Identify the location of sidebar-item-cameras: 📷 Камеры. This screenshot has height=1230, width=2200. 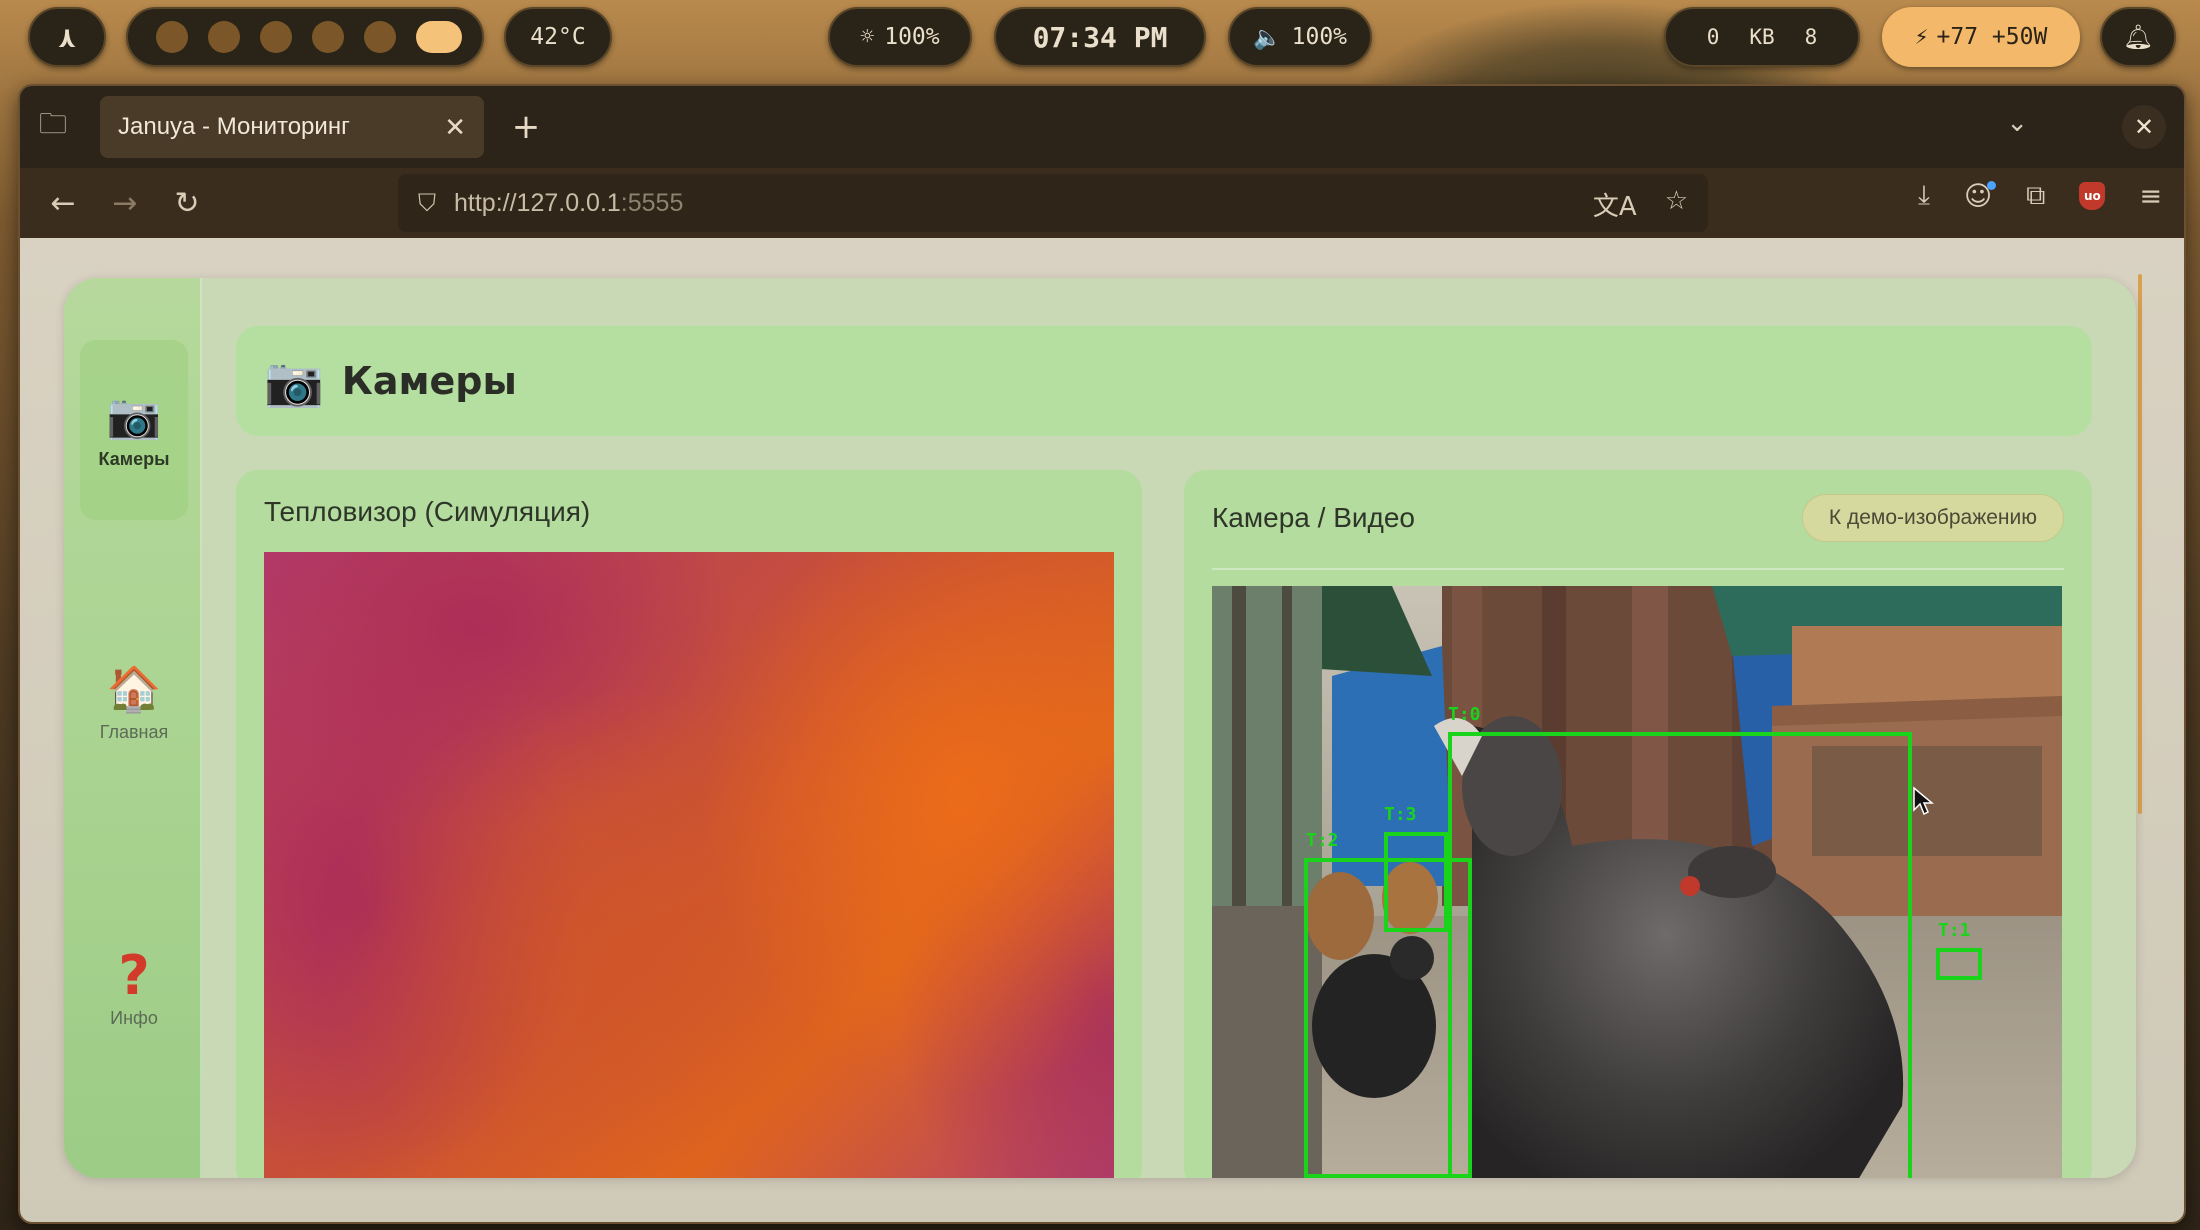
(134, 430).